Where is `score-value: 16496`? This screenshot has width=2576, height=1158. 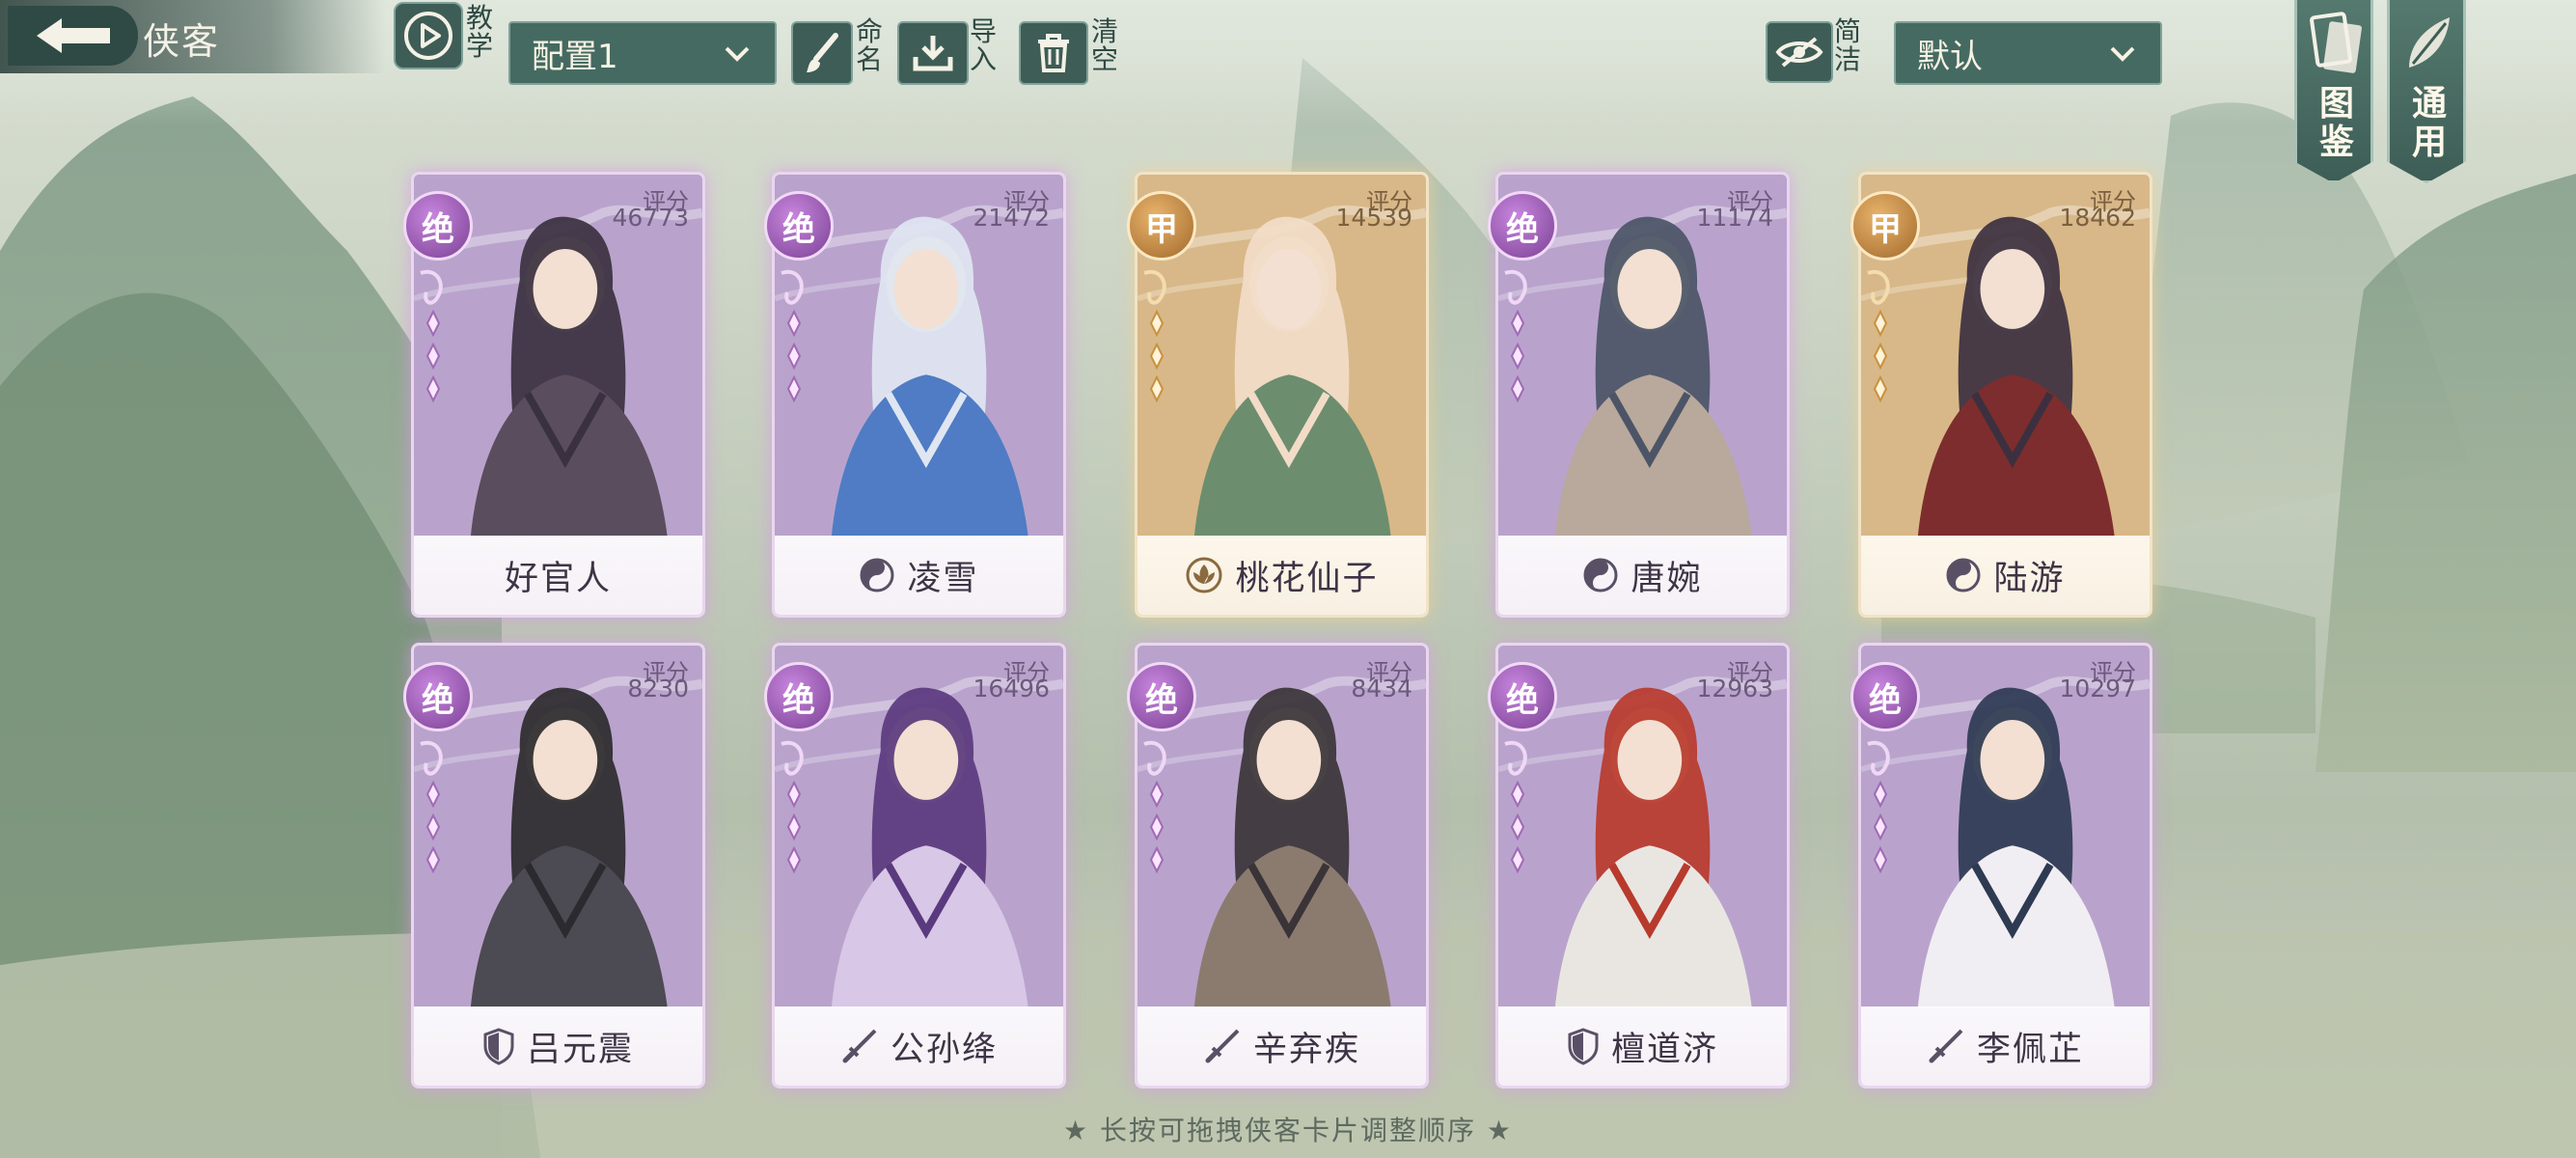
score-value: 16496 is located at coordinates (1011, 689).